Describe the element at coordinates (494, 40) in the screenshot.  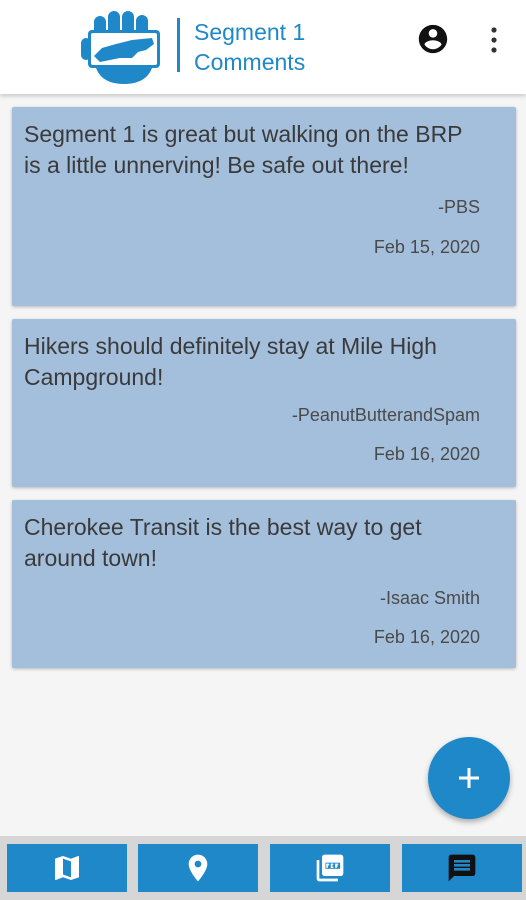
I see `more-vert-icon` at that location.